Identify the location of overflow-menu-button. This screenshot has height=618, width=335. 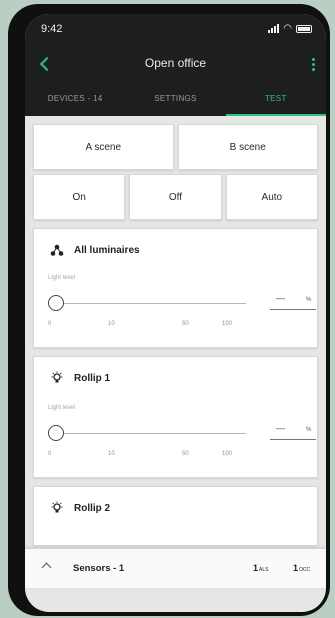
(313, 64).